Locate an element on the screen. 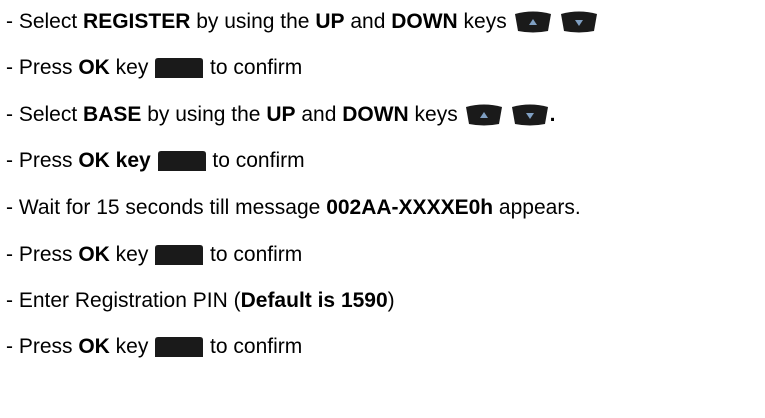  step-emphasis: . is located at coordinates (552, 114).